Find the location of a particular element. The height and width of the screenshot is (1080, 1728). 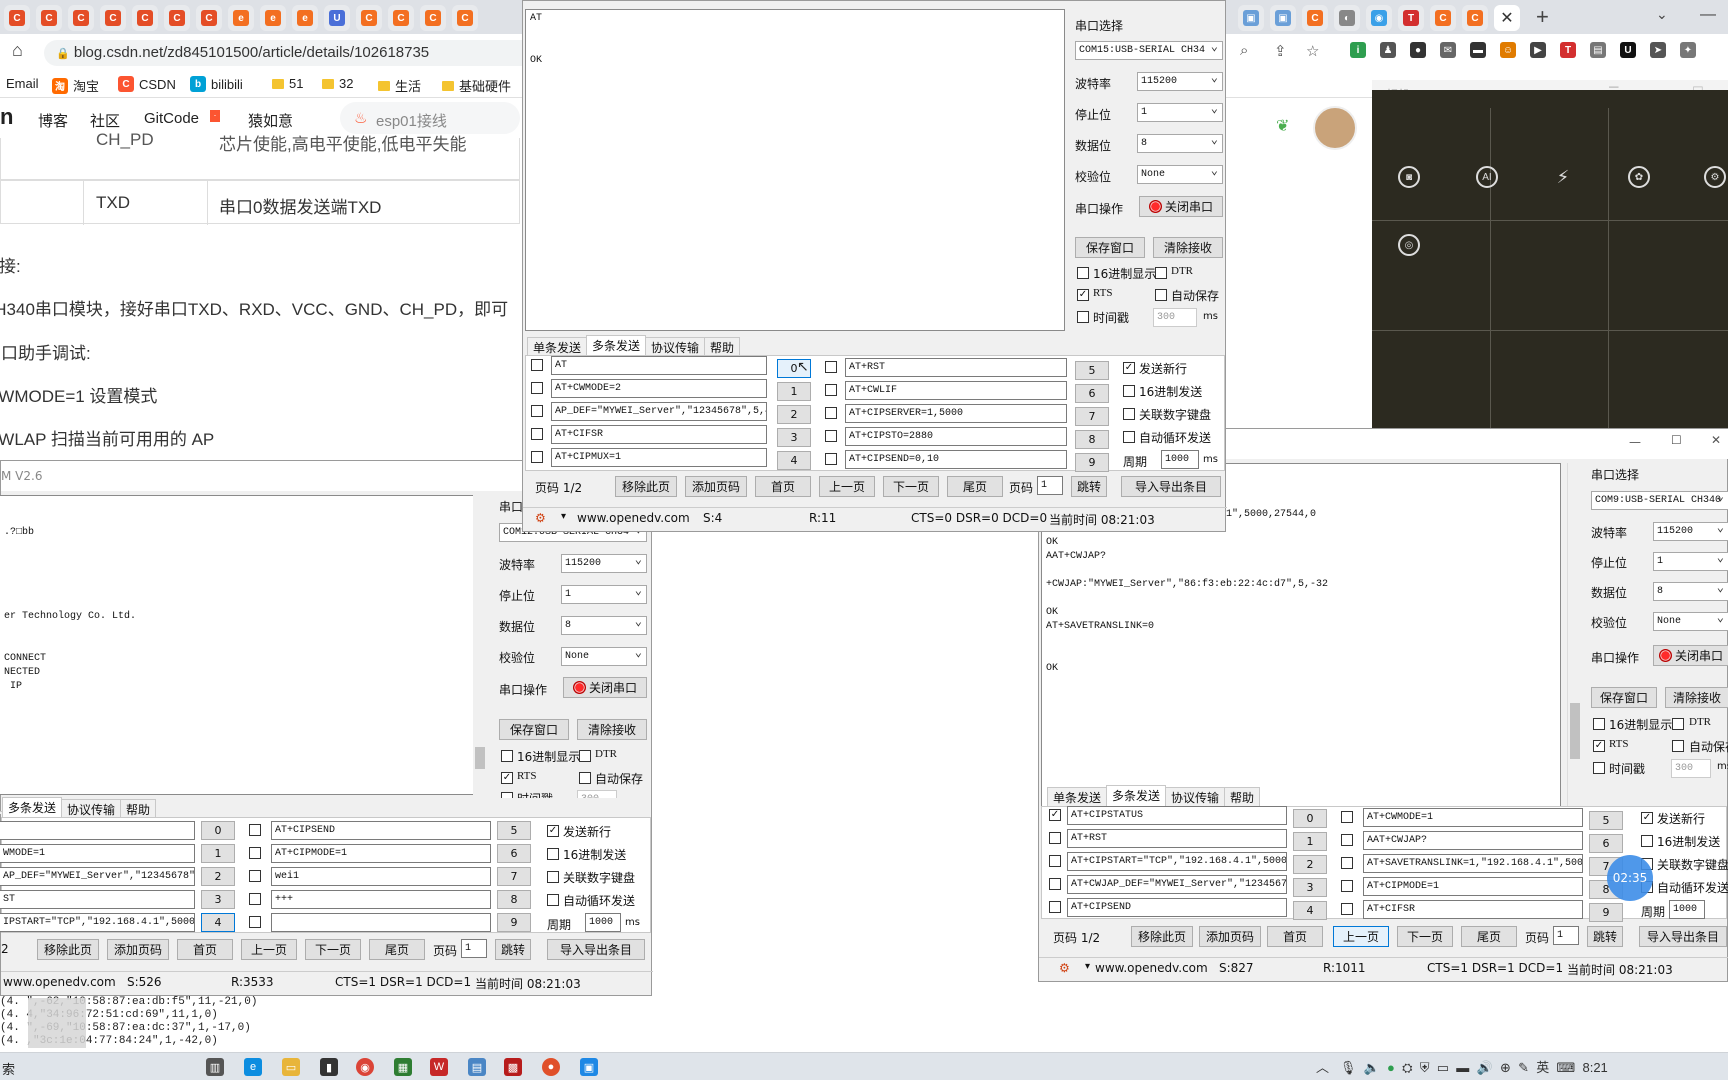

bookmark-csdn: C CSDN is located at coordinates (147, 84).